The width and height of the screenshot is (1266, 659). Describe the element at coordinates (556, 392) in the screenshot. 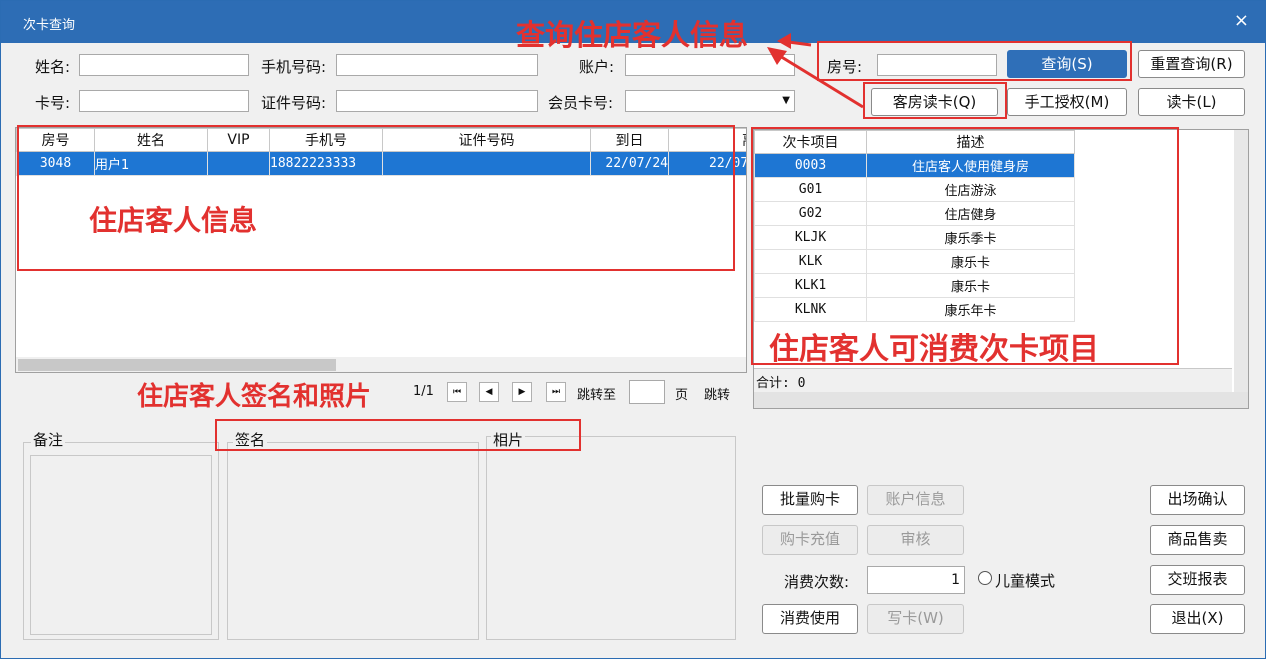

I see `last-page-icon: ⏭` at that location.